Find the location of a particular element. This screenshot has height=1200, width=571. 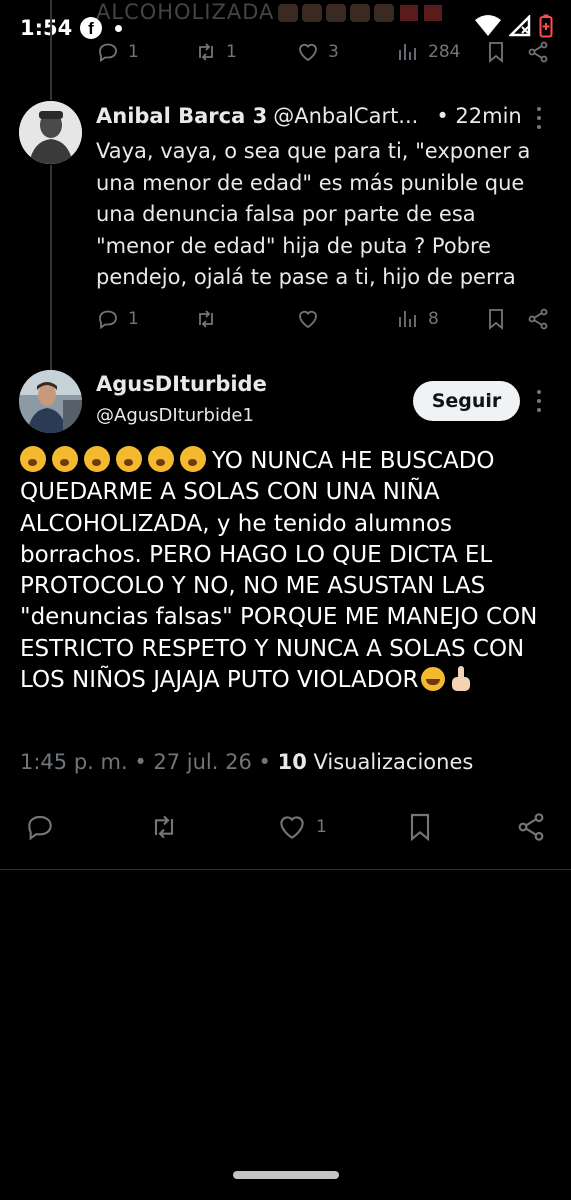

reply-actions: 1 8 is located at coordinates (323, 321).